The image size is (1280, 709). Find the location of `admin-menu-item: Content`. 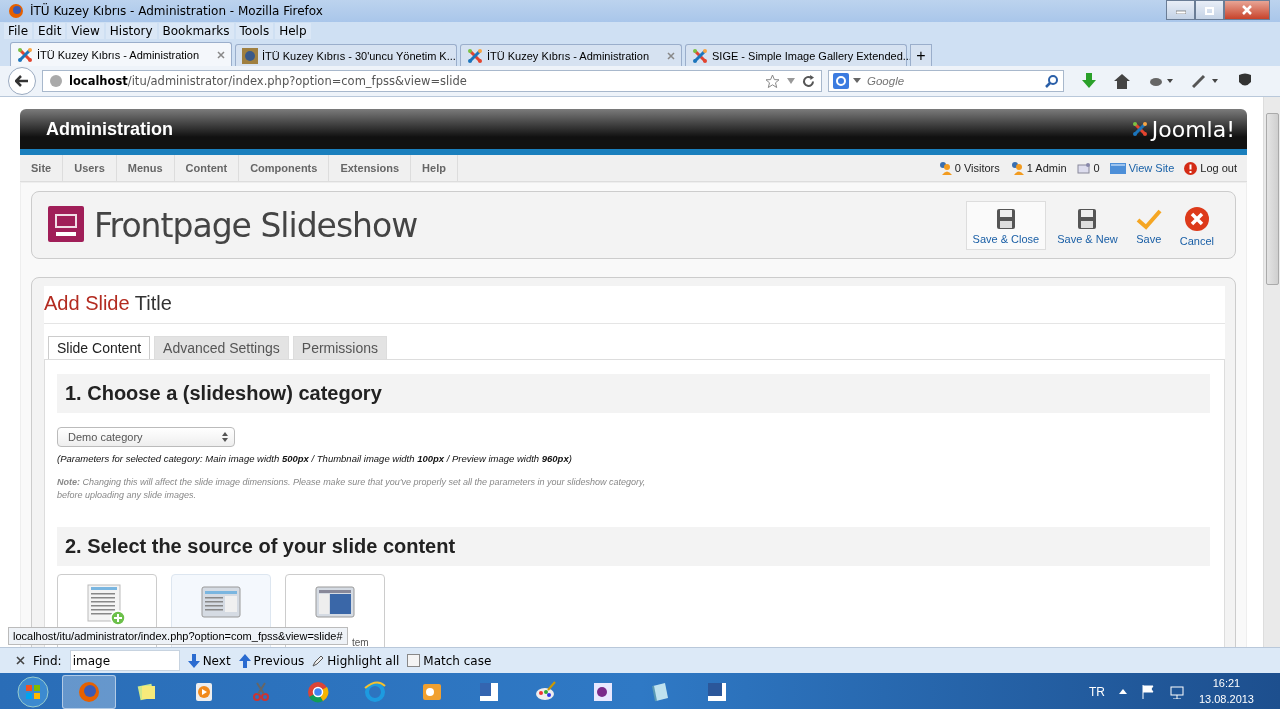

admin-menu-item: Content is located at coordinates (207, 168).